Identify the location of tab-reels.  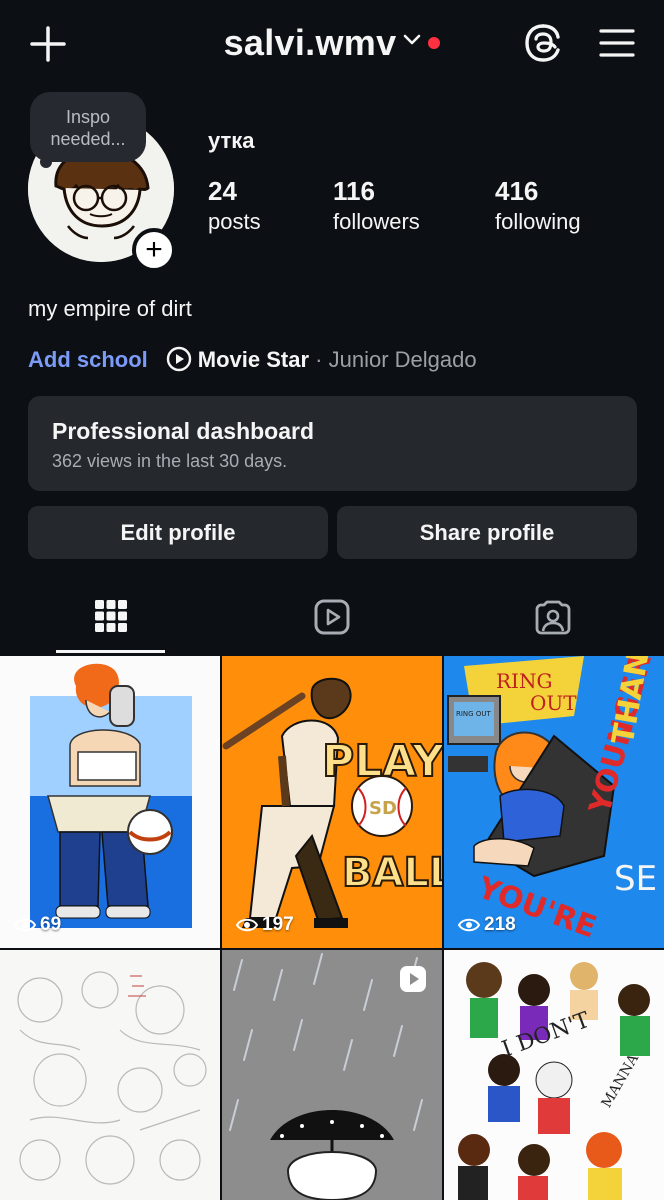
(331, 622).